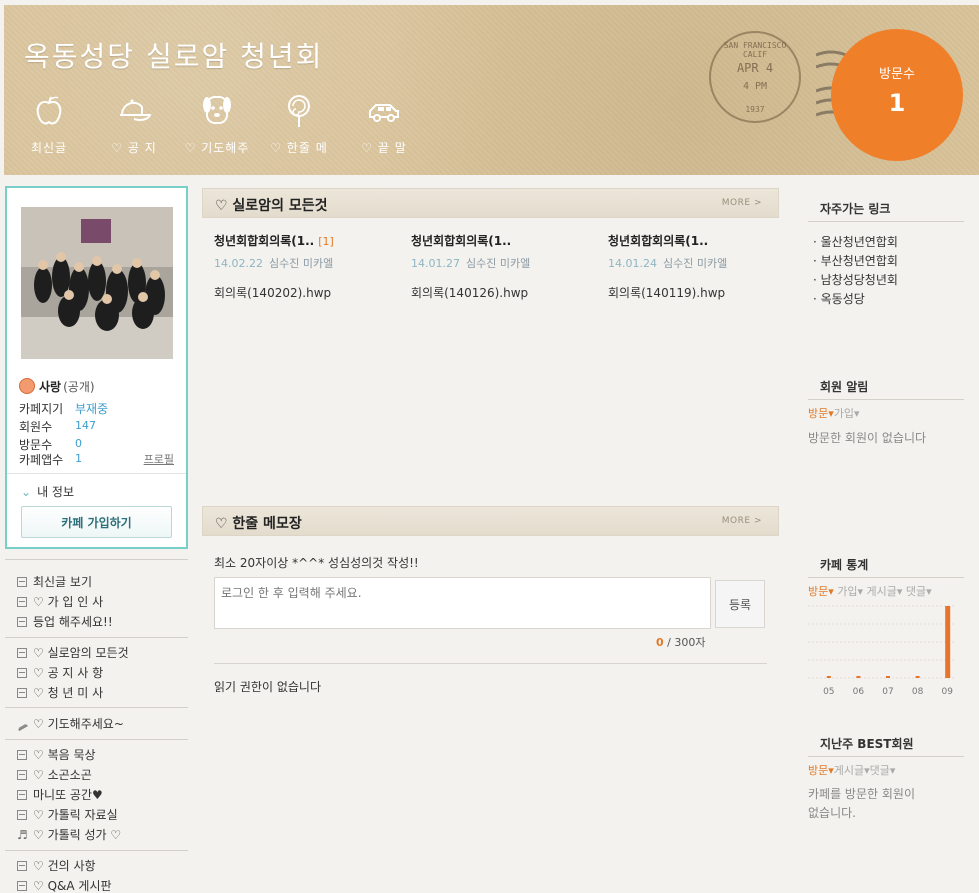 Image resolution: width=979 pixels, height=893 pixels. Describe the element at coordinates (50, 387) in the screenshot. I see `level-name: 사랑` at that location.